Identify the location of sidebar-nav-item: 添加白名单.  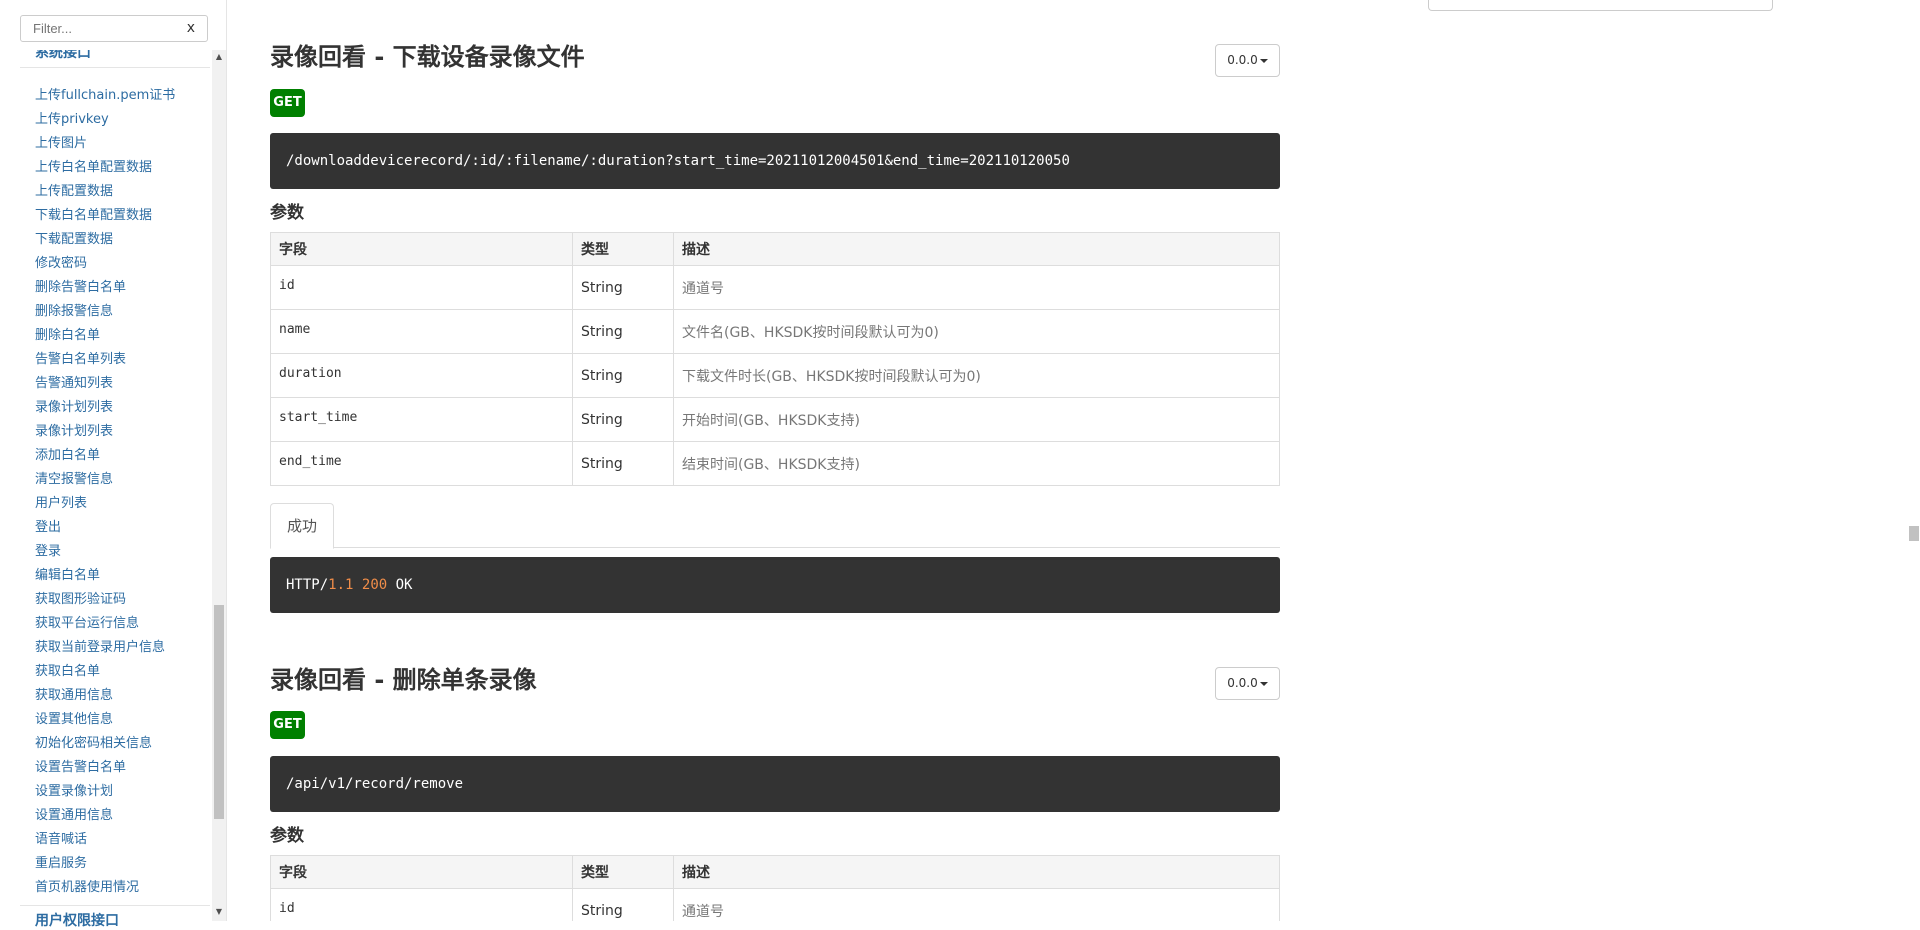
(115, 456).